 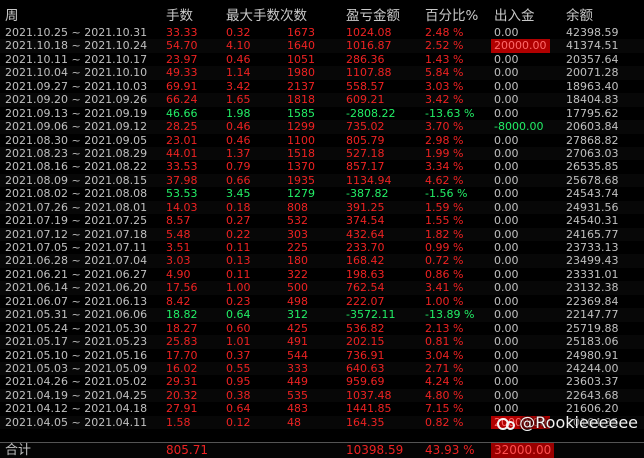 I want to click on cell-week: 2021.08.16 ~ 2021.08.22, so click(x=76, y=167).